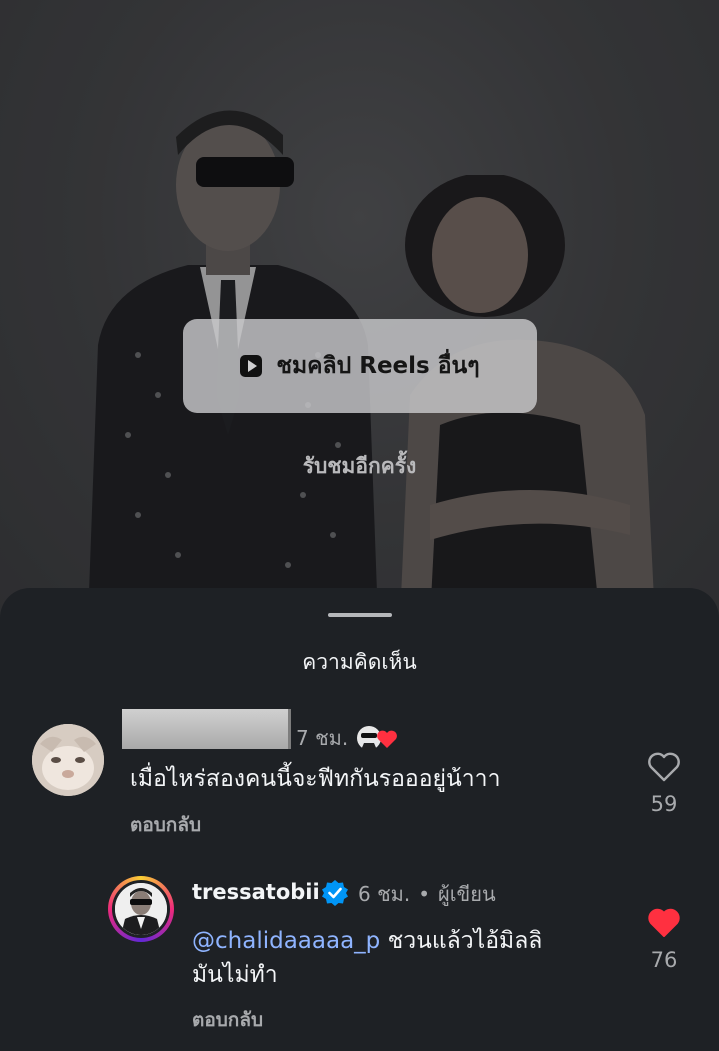 The width and height of the screenshot is (719, 1051). What do you see at coordinates (664, 960) in the screenshot?
I see `like-count: 76` at bounding box center [664, 960].